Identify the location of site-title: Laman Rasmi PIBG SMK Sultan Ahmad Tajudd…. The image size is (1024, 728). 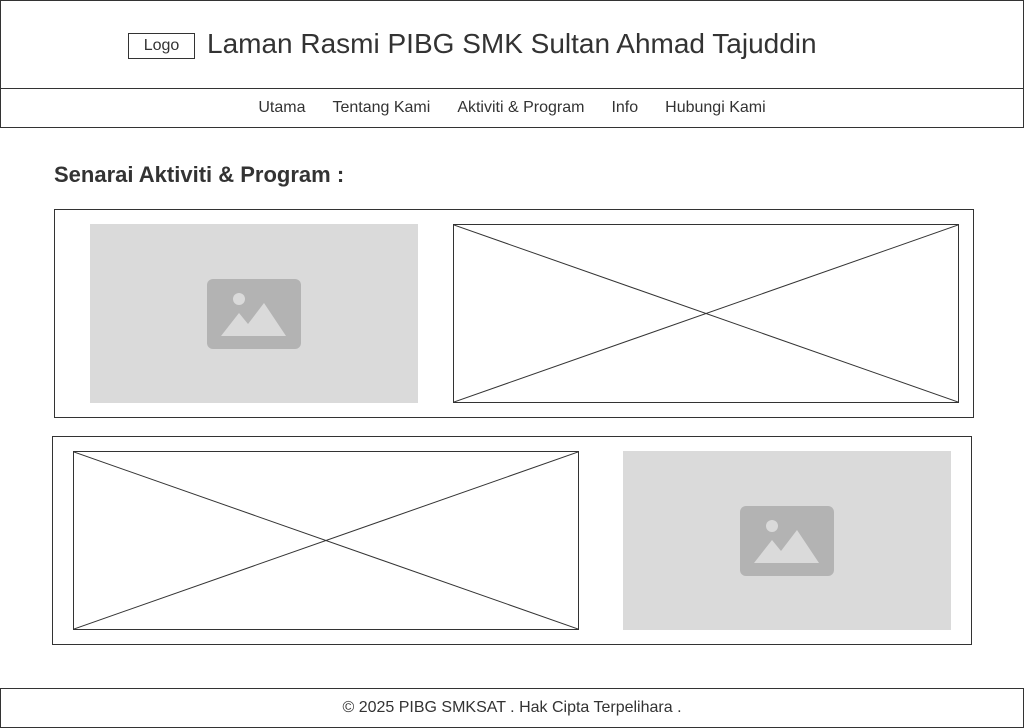
(512, 43).